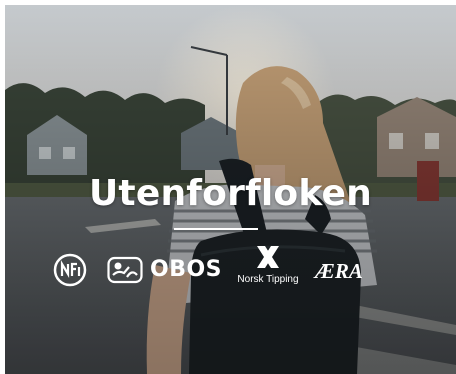 Image resolution: width=456 pixels, height=374 pixels. What do you see at coordinates (339, 271) in the screenshot?
I see `aera-wordmark: ÆRA` at bounding box center [339, 271].